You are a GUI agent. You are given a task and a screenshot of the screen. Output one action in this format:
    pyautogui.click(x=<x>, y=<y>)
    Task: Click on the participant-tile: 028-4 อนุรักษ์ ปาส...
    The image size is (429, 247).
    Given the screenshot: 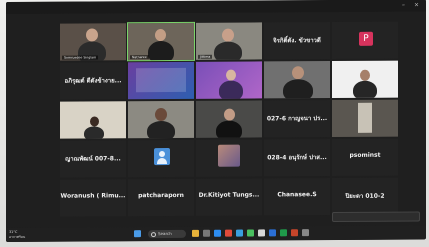 What is the action you would take?
    pyautogui.click(x=297, y=158)
    